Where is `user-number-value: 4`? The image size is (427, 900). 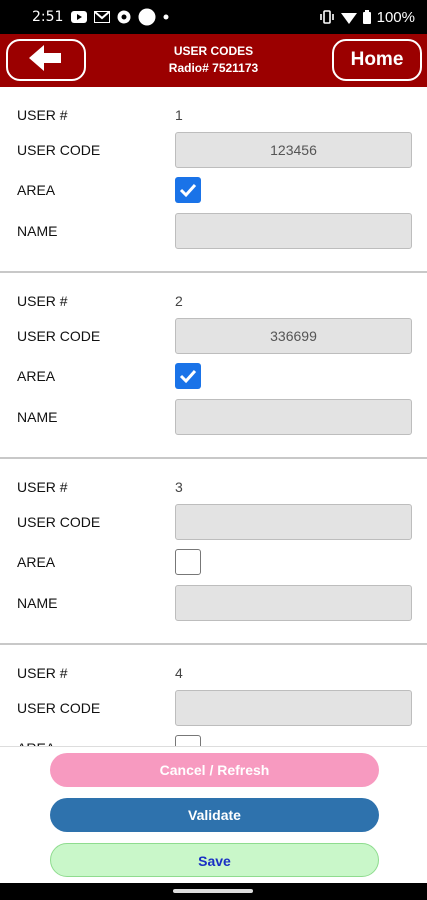
user-number-value: 4 is located at coordinates (179, 673).